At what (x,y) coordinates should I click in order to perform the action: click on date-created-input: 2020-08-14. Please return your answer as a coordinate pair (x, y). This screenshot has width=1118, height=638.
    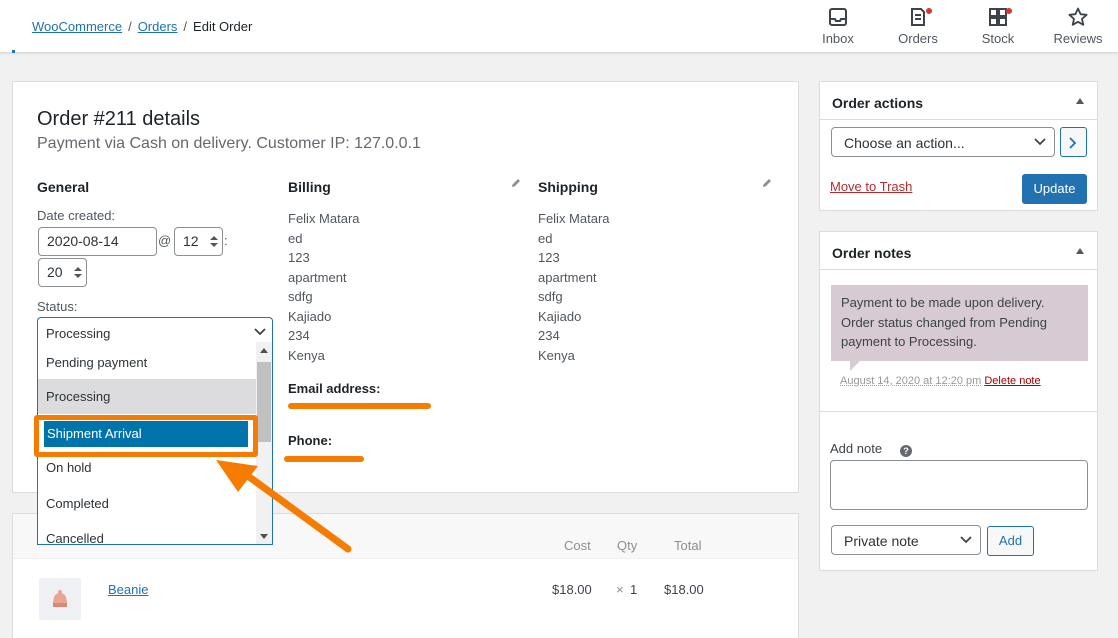
    Looking at the image, I should click on (97, 241).